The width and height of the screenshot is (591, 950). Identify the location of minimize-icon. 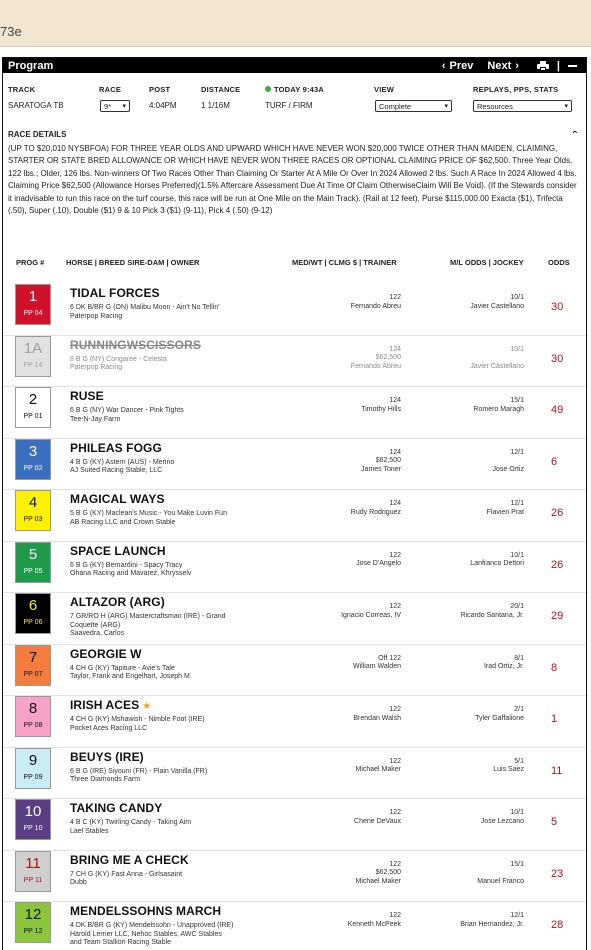
(572, 65).